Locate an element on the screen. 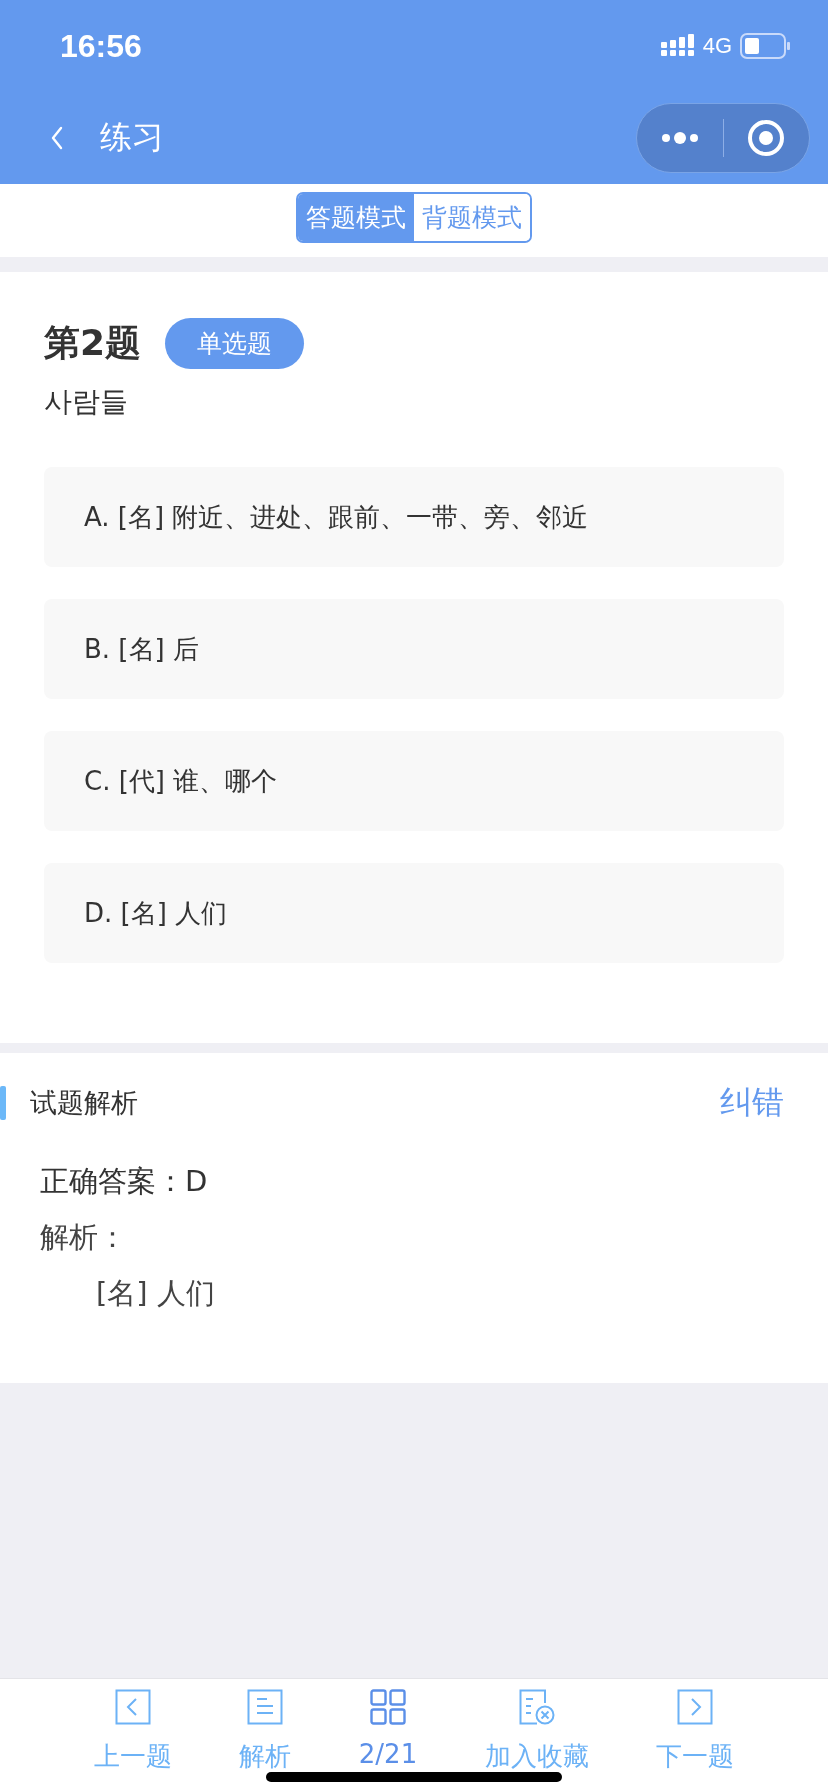 This screenshot has width=828, height=1792. signal-icon is located at coordinates (677, 46).